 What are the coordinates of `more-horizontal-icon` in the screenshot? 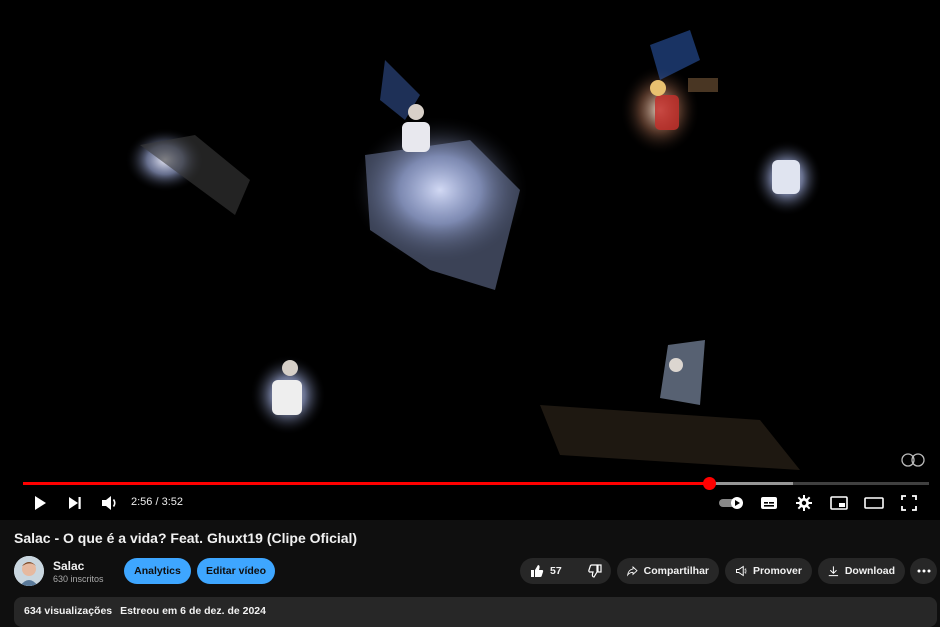 It's located at (923, 571).